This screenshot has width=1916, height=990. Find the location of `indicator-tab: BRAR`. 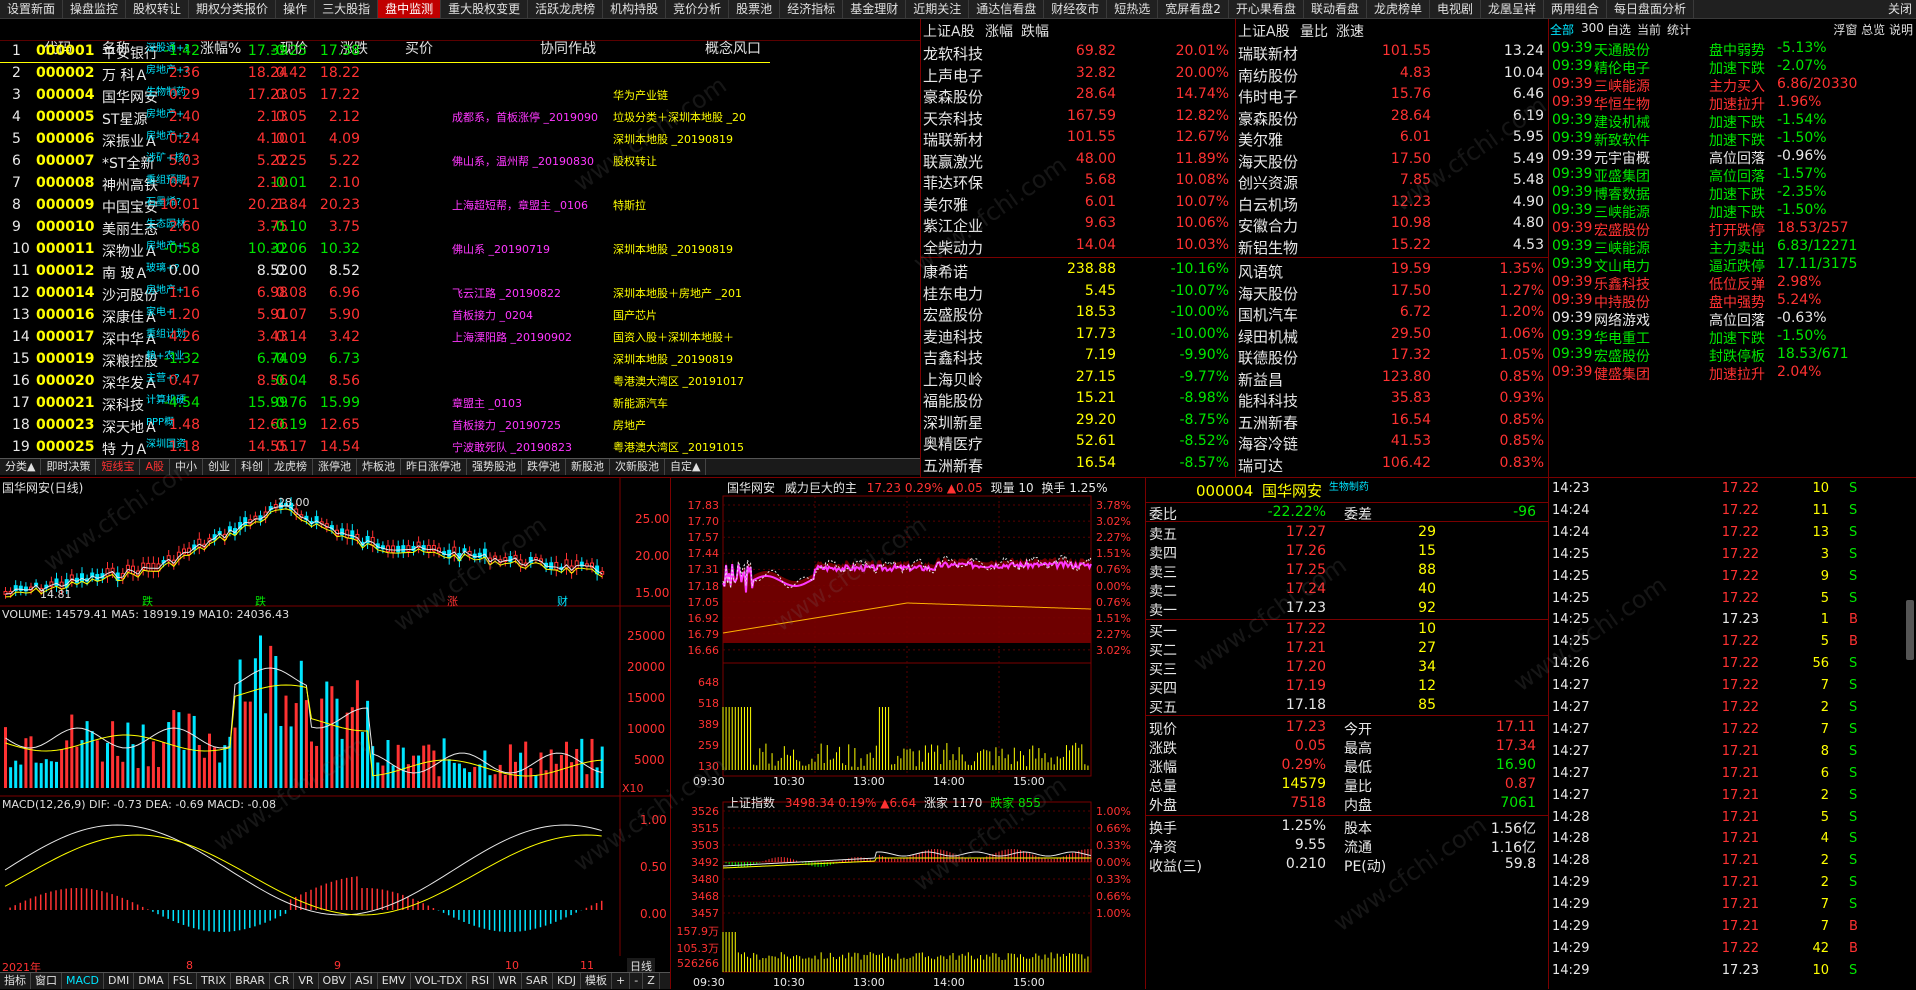

indicator-tab: BRAR is located at coordinates (251, 981).